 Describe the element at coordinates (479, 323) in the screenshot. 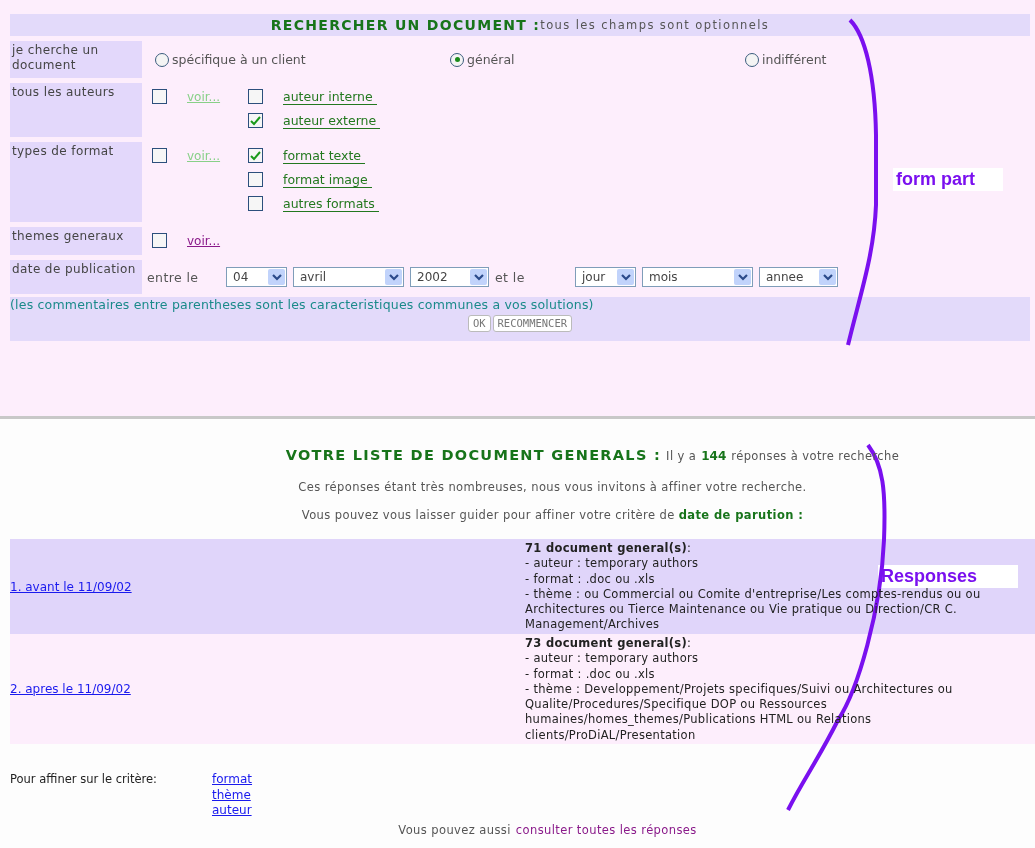

I see `ok-button: OK` at that location.